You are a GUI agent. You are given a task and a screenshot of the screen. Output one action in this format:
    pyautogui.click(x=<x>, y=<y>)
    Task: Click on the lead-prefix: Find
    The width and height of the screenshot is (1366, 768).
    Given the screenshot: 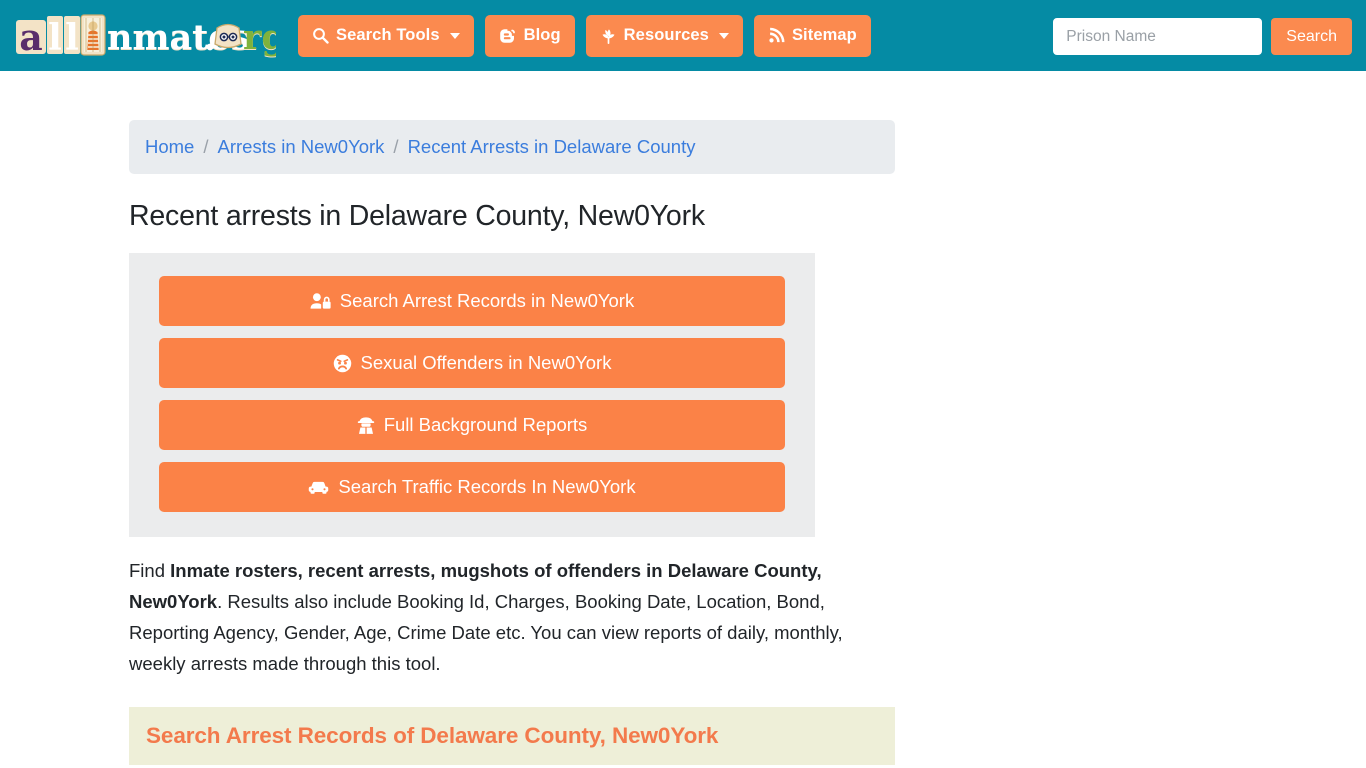 What is the action you would take?
    pyautogui.click(x=150, y=571)
    